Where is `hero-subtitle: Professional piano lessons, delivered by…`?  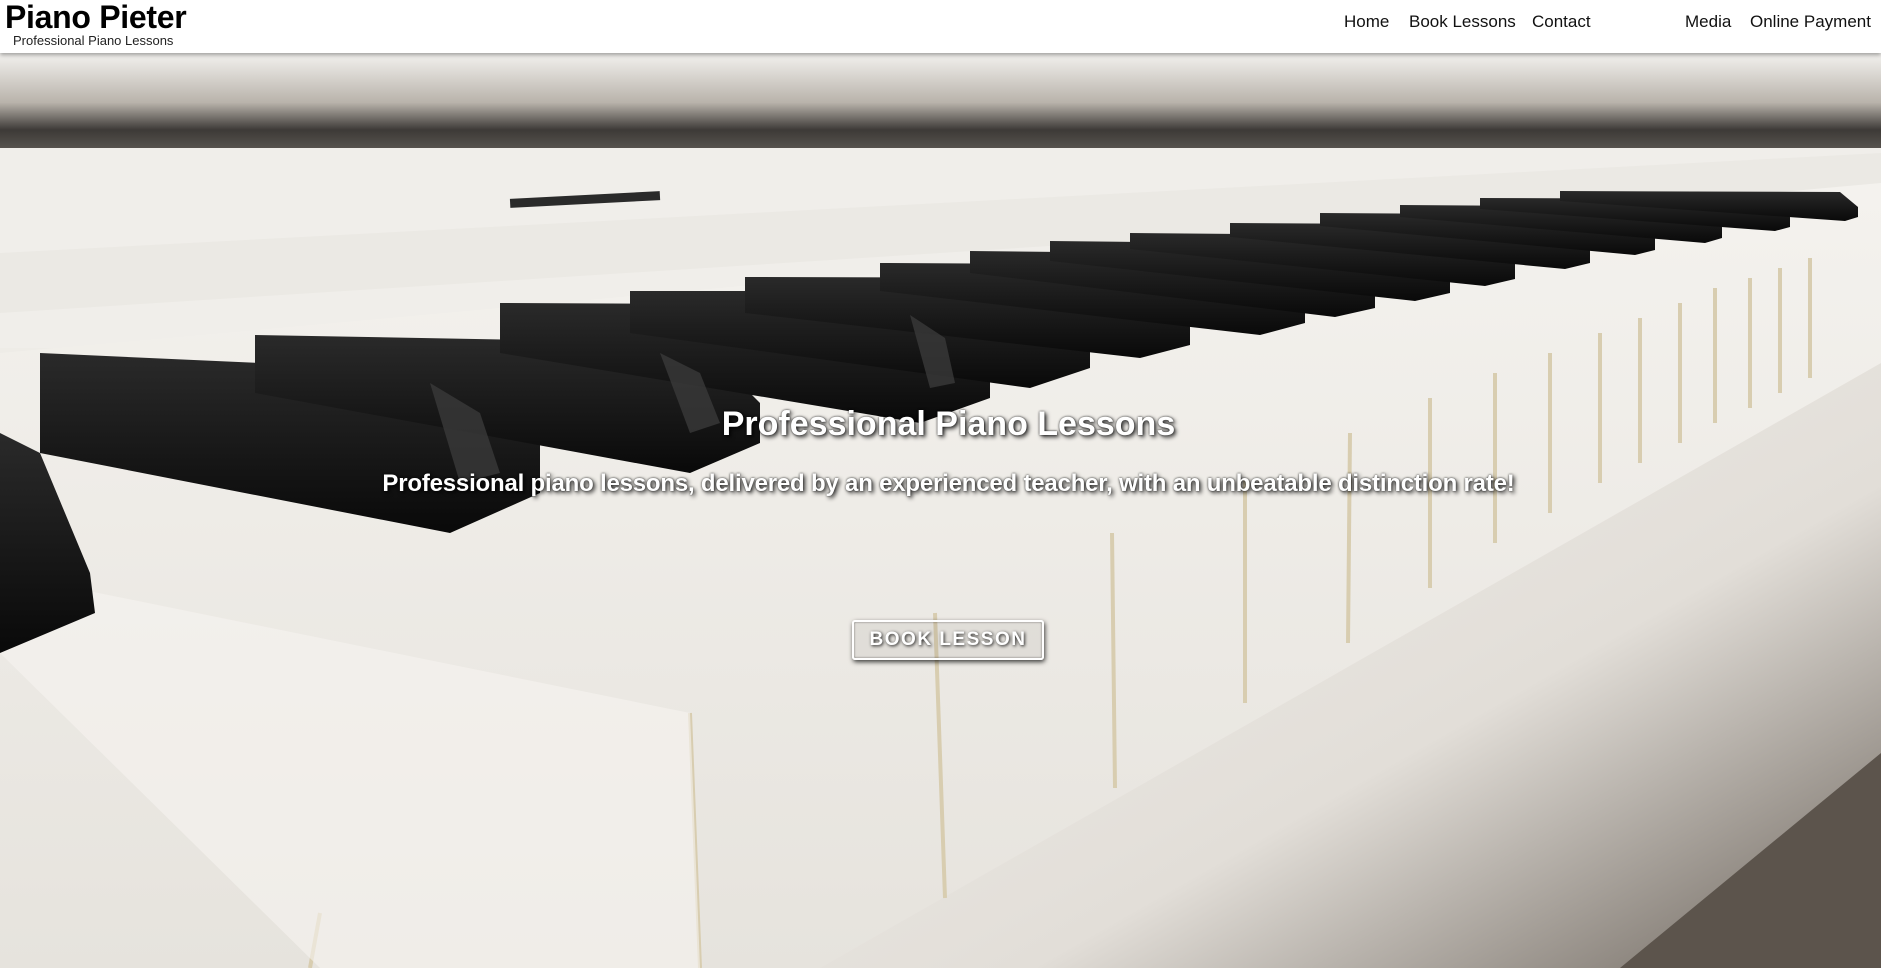 hero-subtitle: Professional piano lessons, delivered by… is located at coordinates (948, 483).